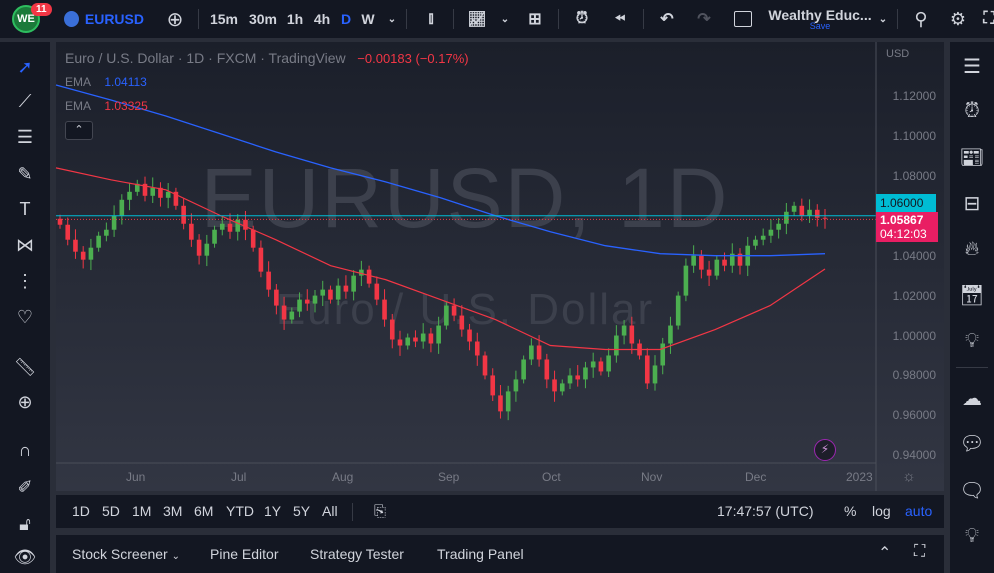 This screenshot has width=994, height=573. I want to click on ideas-lightbulb-icon: 💡︎, so click(972, 341).